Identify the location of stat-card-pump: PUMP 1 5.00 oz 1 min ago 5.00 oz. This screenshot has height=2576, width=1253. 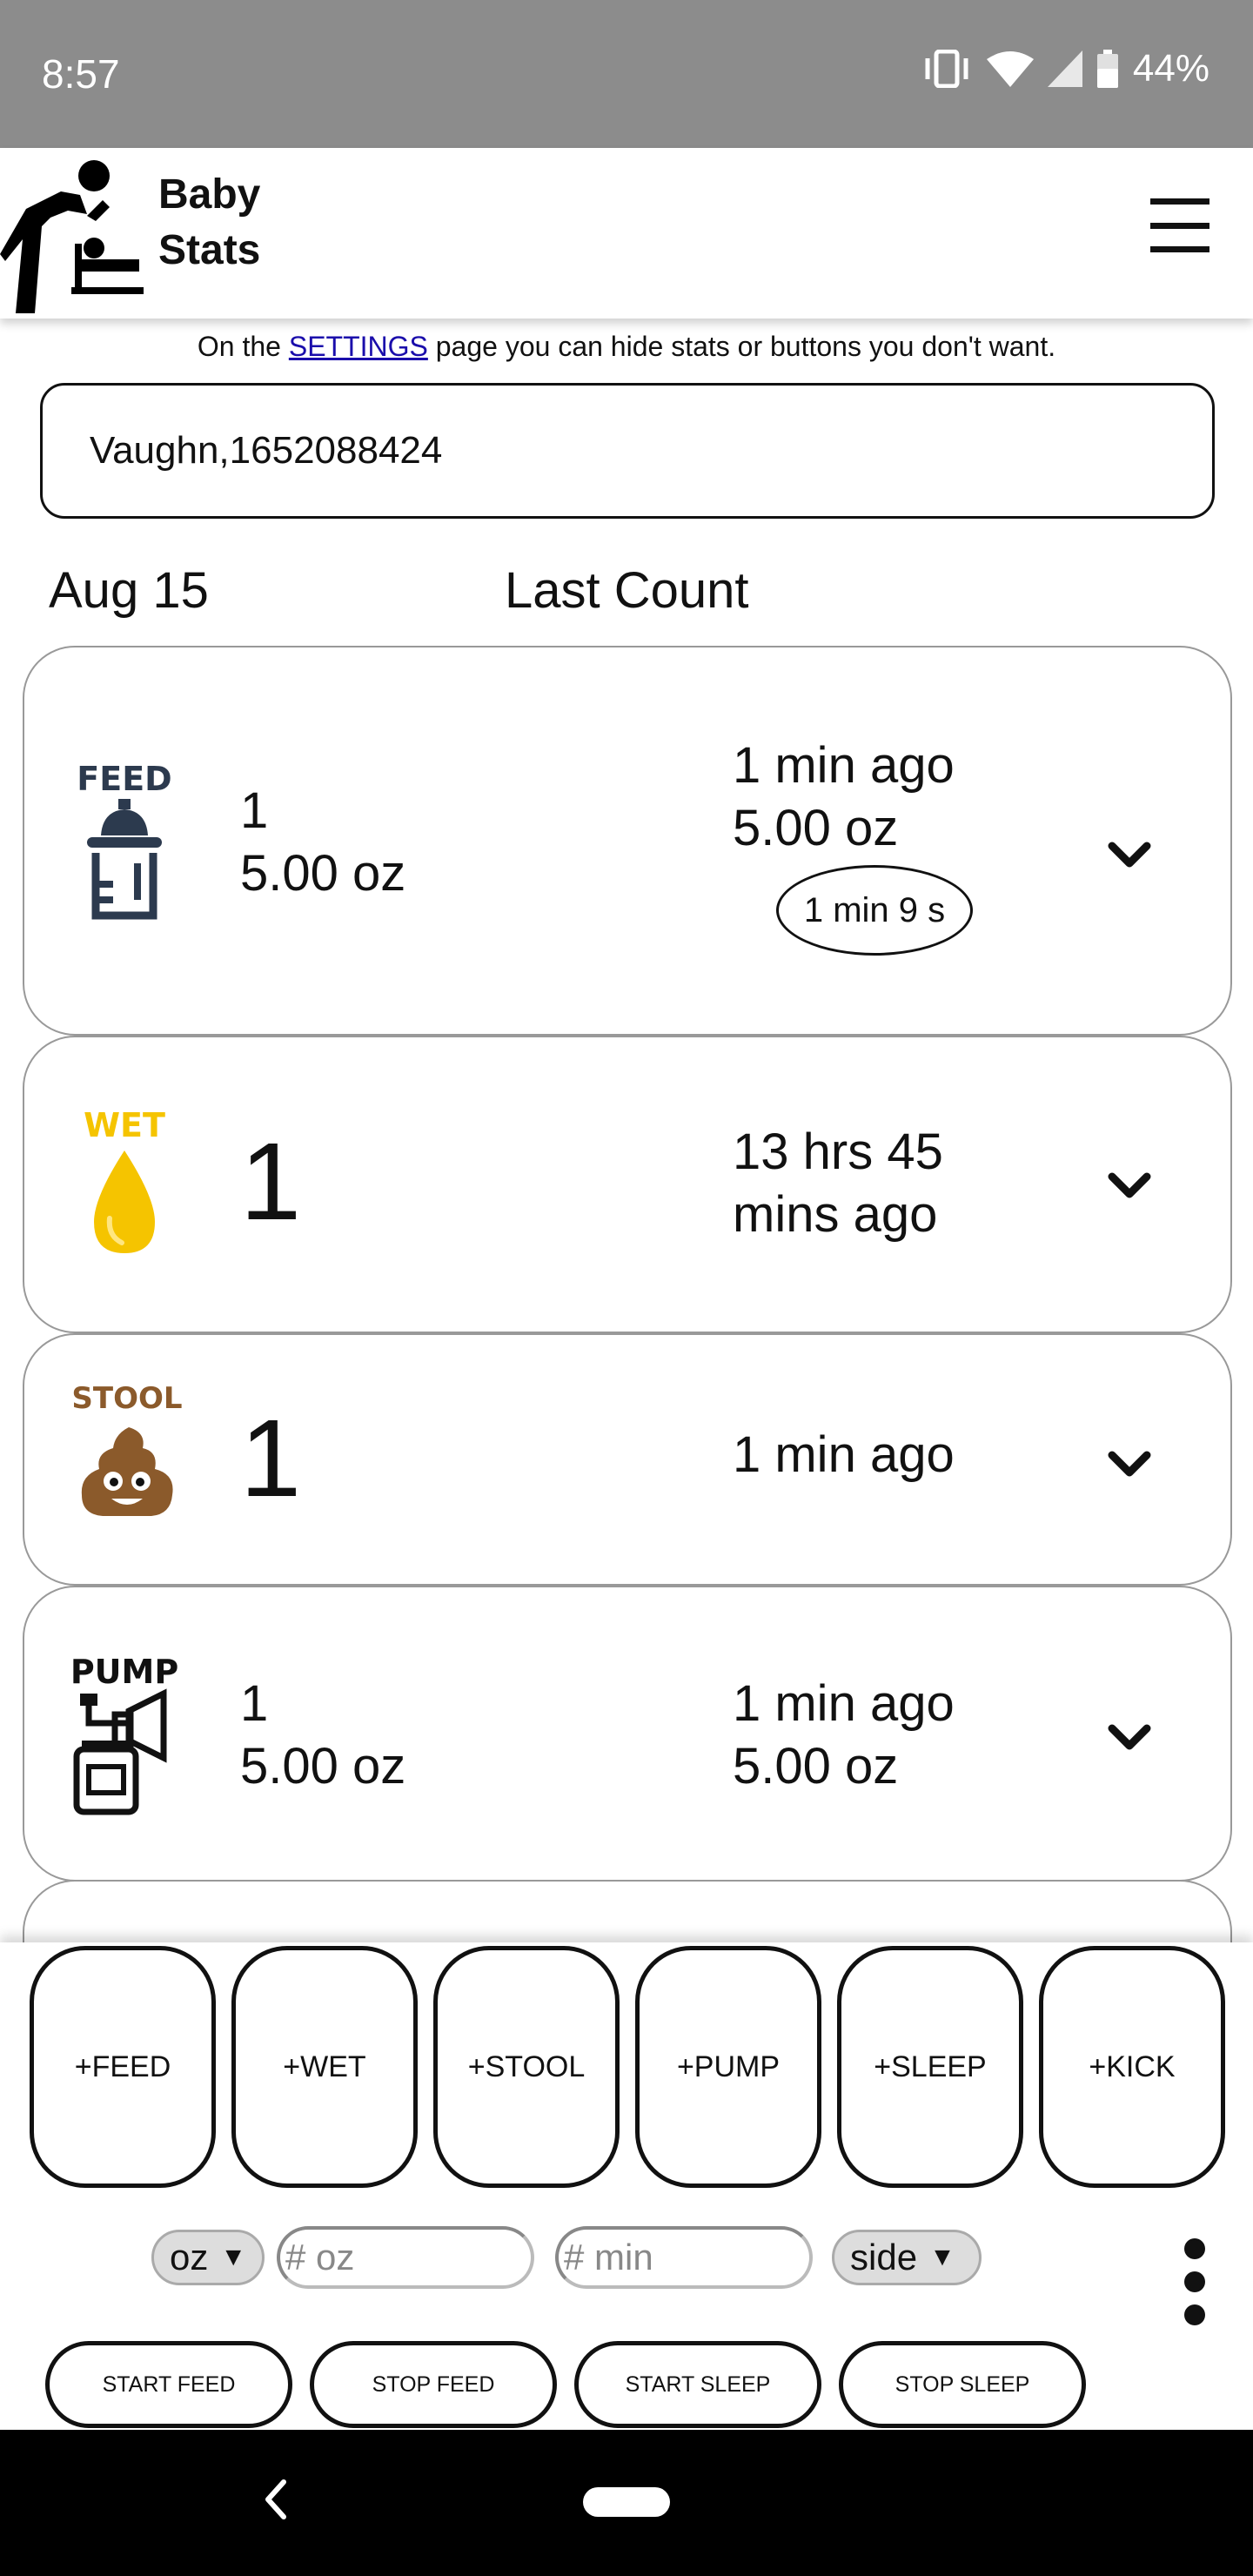
(627, 1734).